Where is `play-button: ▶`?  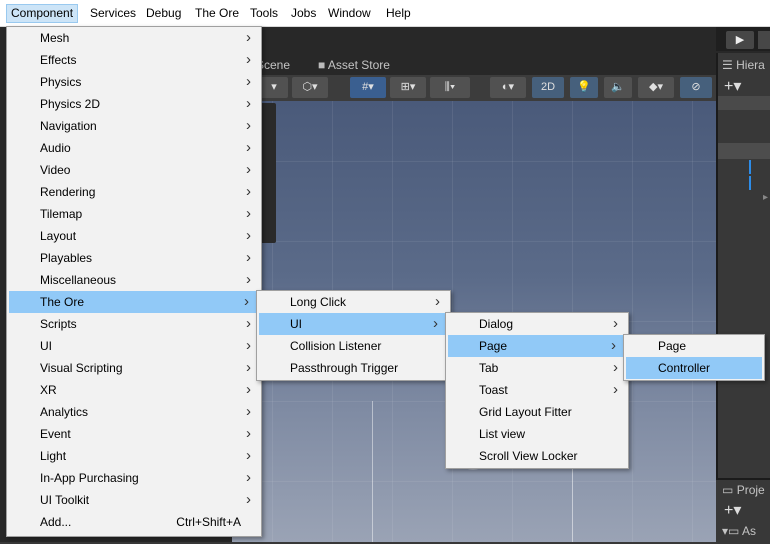 play-button: ▶ is located at coordinates (740, 40).